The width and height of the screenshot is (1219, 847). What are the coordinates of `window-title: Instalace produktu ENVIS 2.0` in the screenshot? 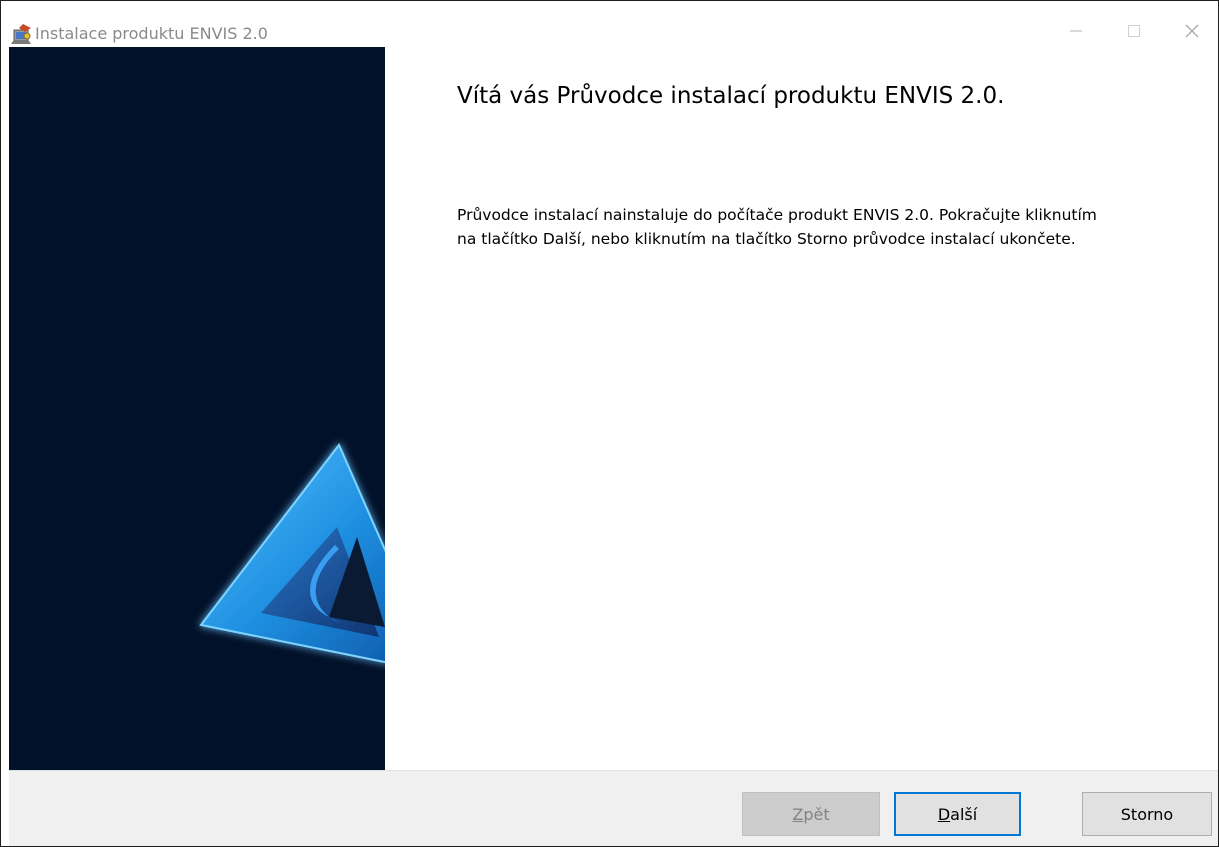 It's located at (151, 33).